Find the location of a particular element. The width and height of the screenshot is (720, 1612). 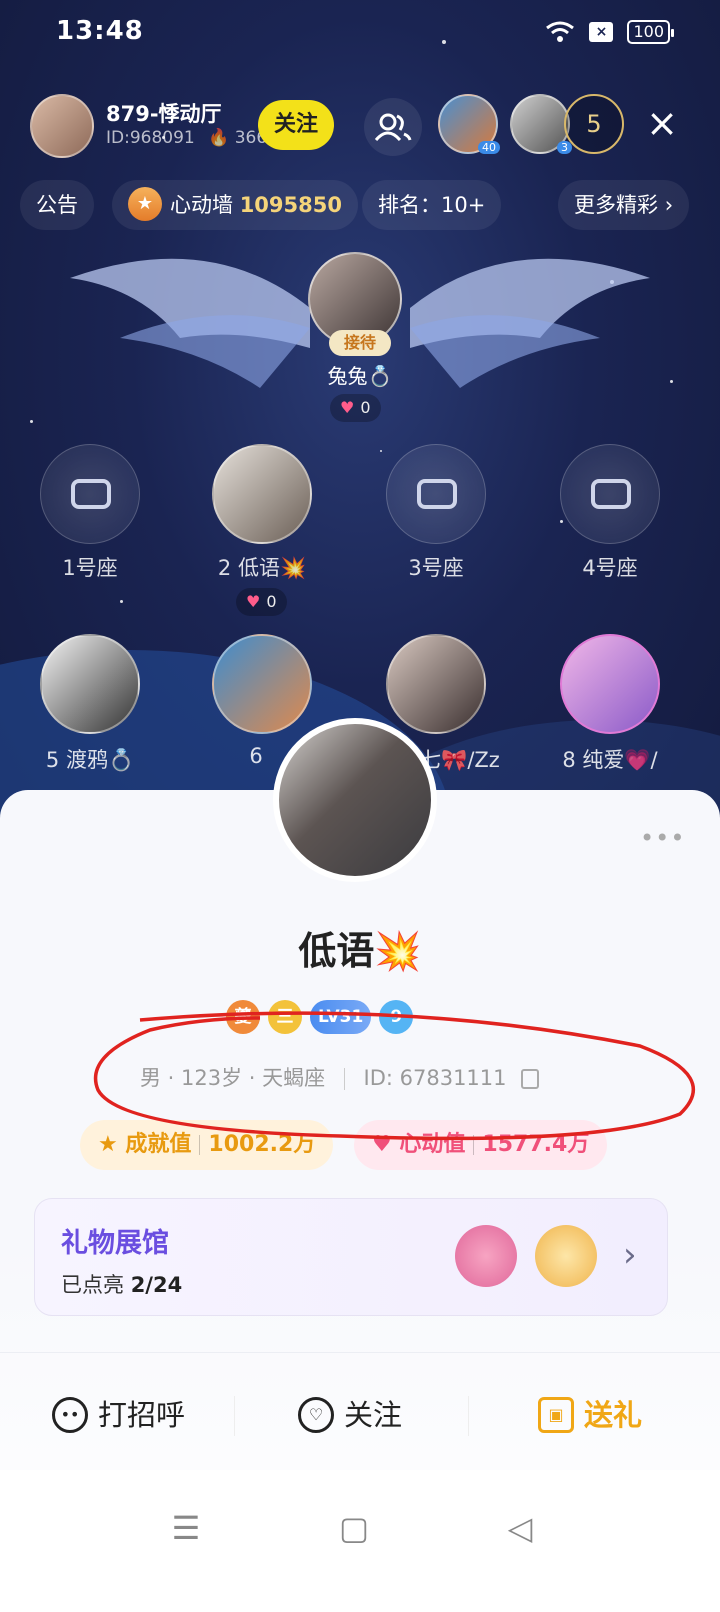

home-nav-icon: ▢ is located at coordinates (354, 1528).